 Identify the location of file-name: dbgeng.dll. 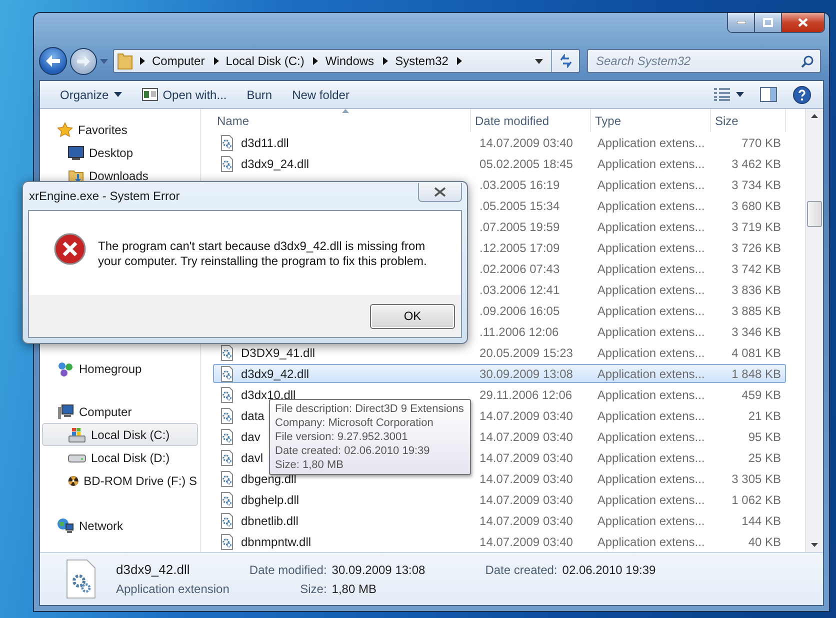
(268, 479).